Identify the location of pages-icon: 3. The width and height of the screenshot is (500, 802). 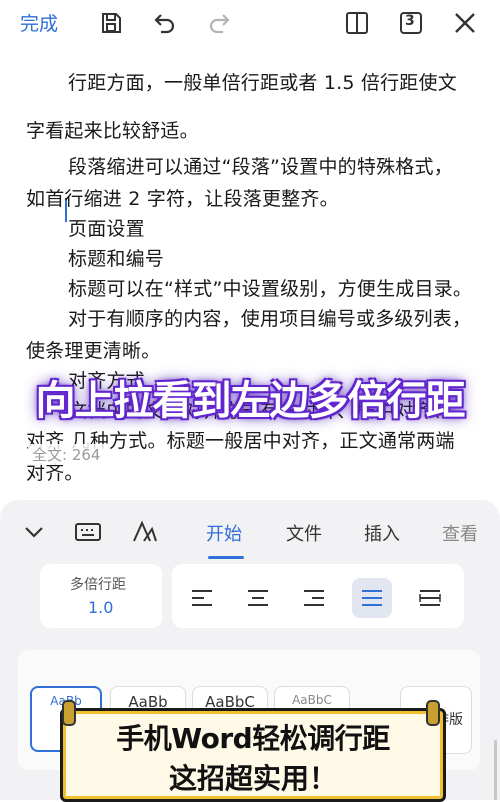
(411, 23).